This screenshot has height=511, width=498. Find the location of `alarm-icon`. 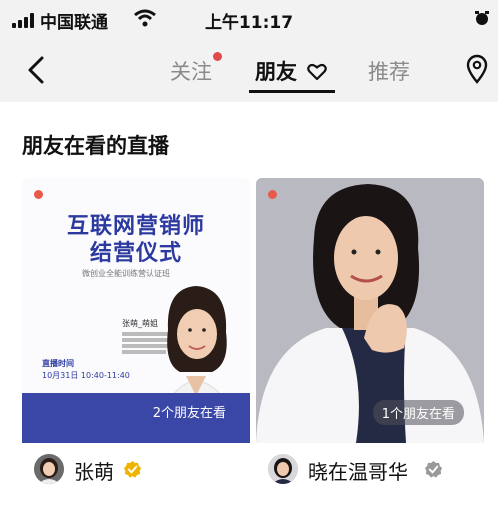

alarm-icon is located at coordinates (482, 18).